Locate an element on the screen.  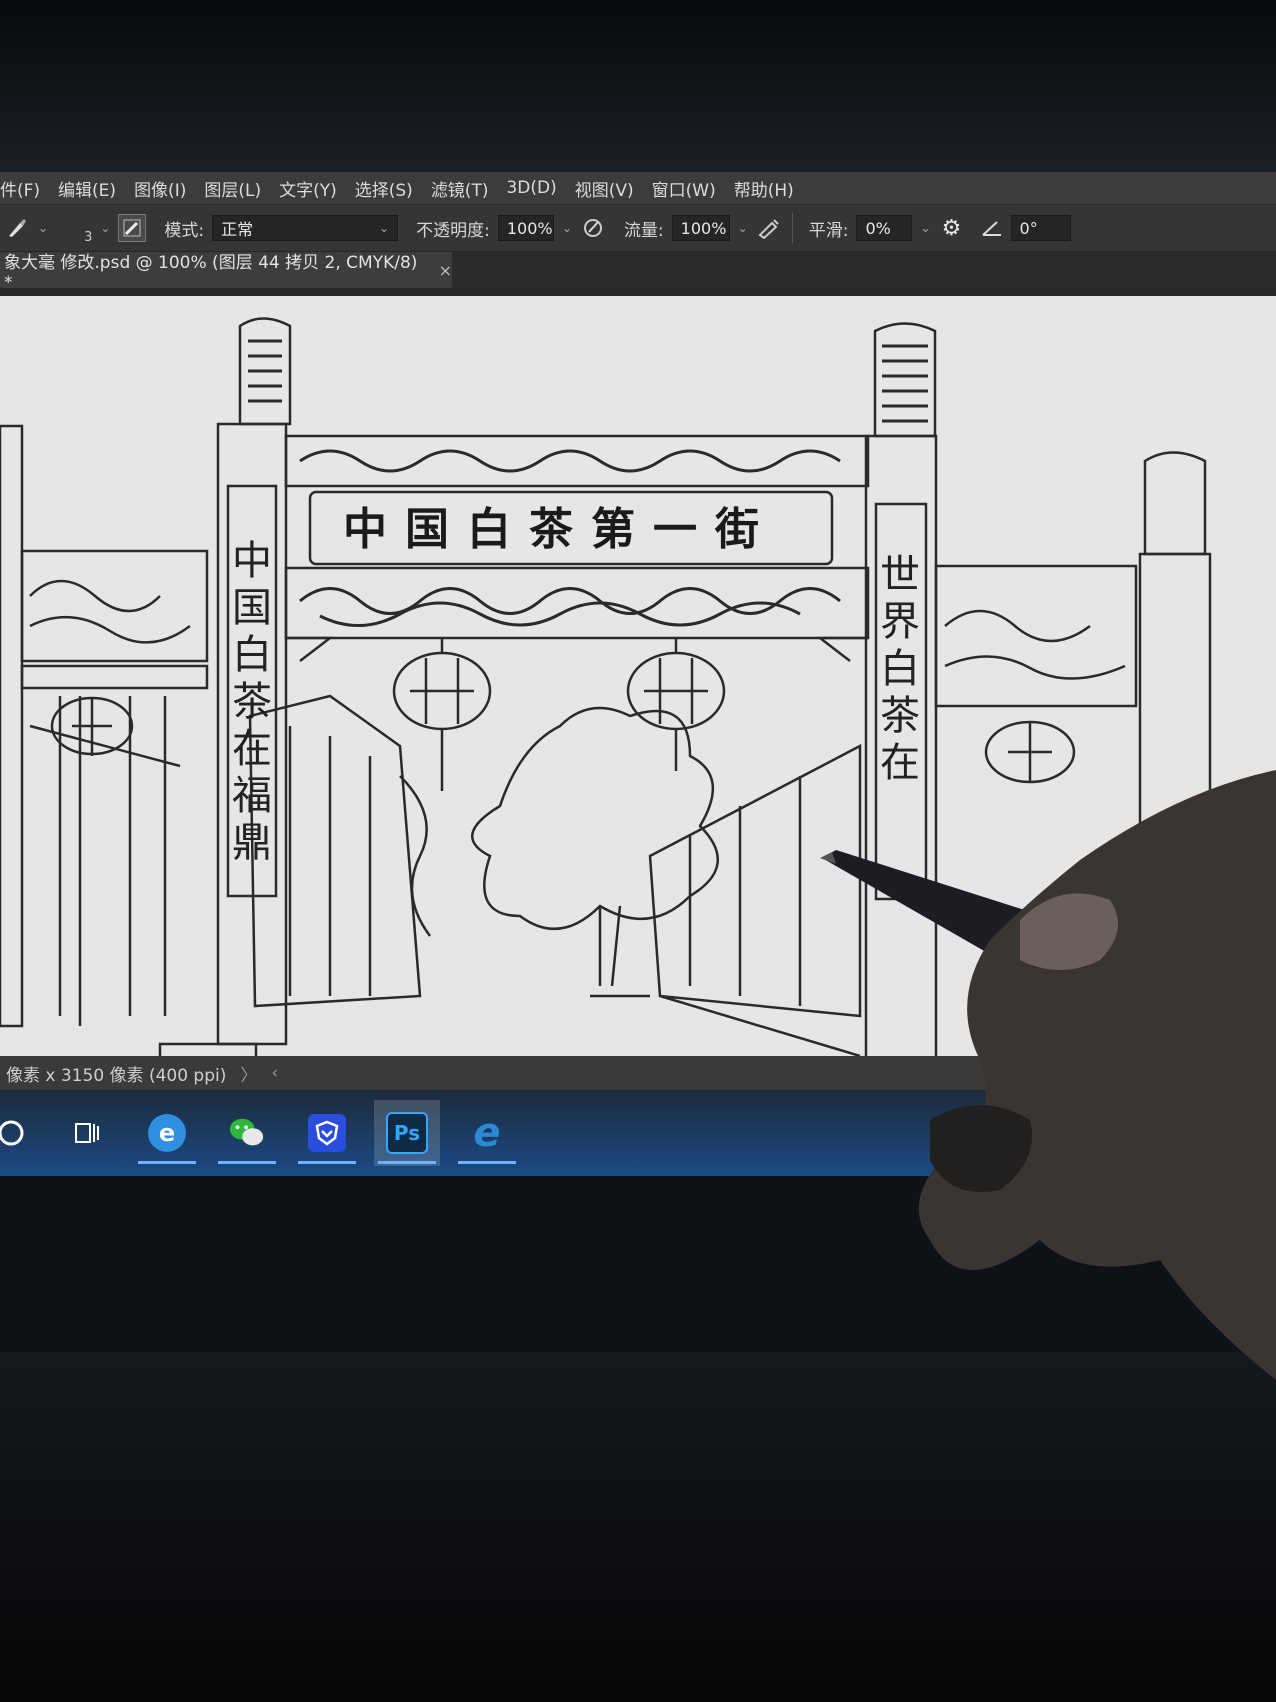
street-tree is located at coordinates (595, 818).